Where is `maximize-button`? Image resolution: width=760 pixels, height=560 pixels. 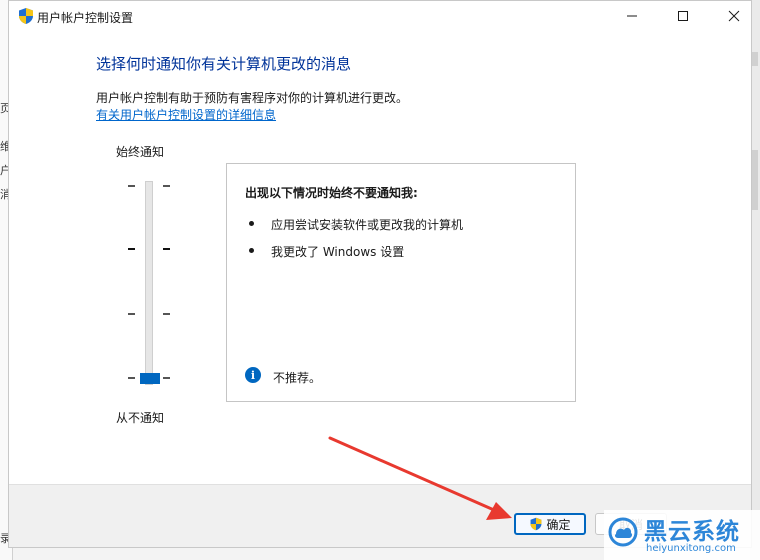 maximize-button is located at coordinates (683, 16).